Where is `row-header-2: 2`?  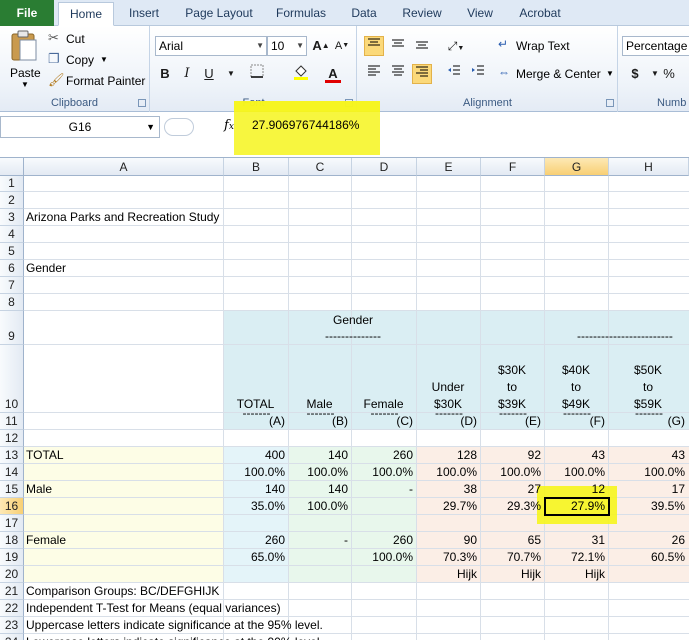
row-header-2: 2 is located at coordinates (12, 200).